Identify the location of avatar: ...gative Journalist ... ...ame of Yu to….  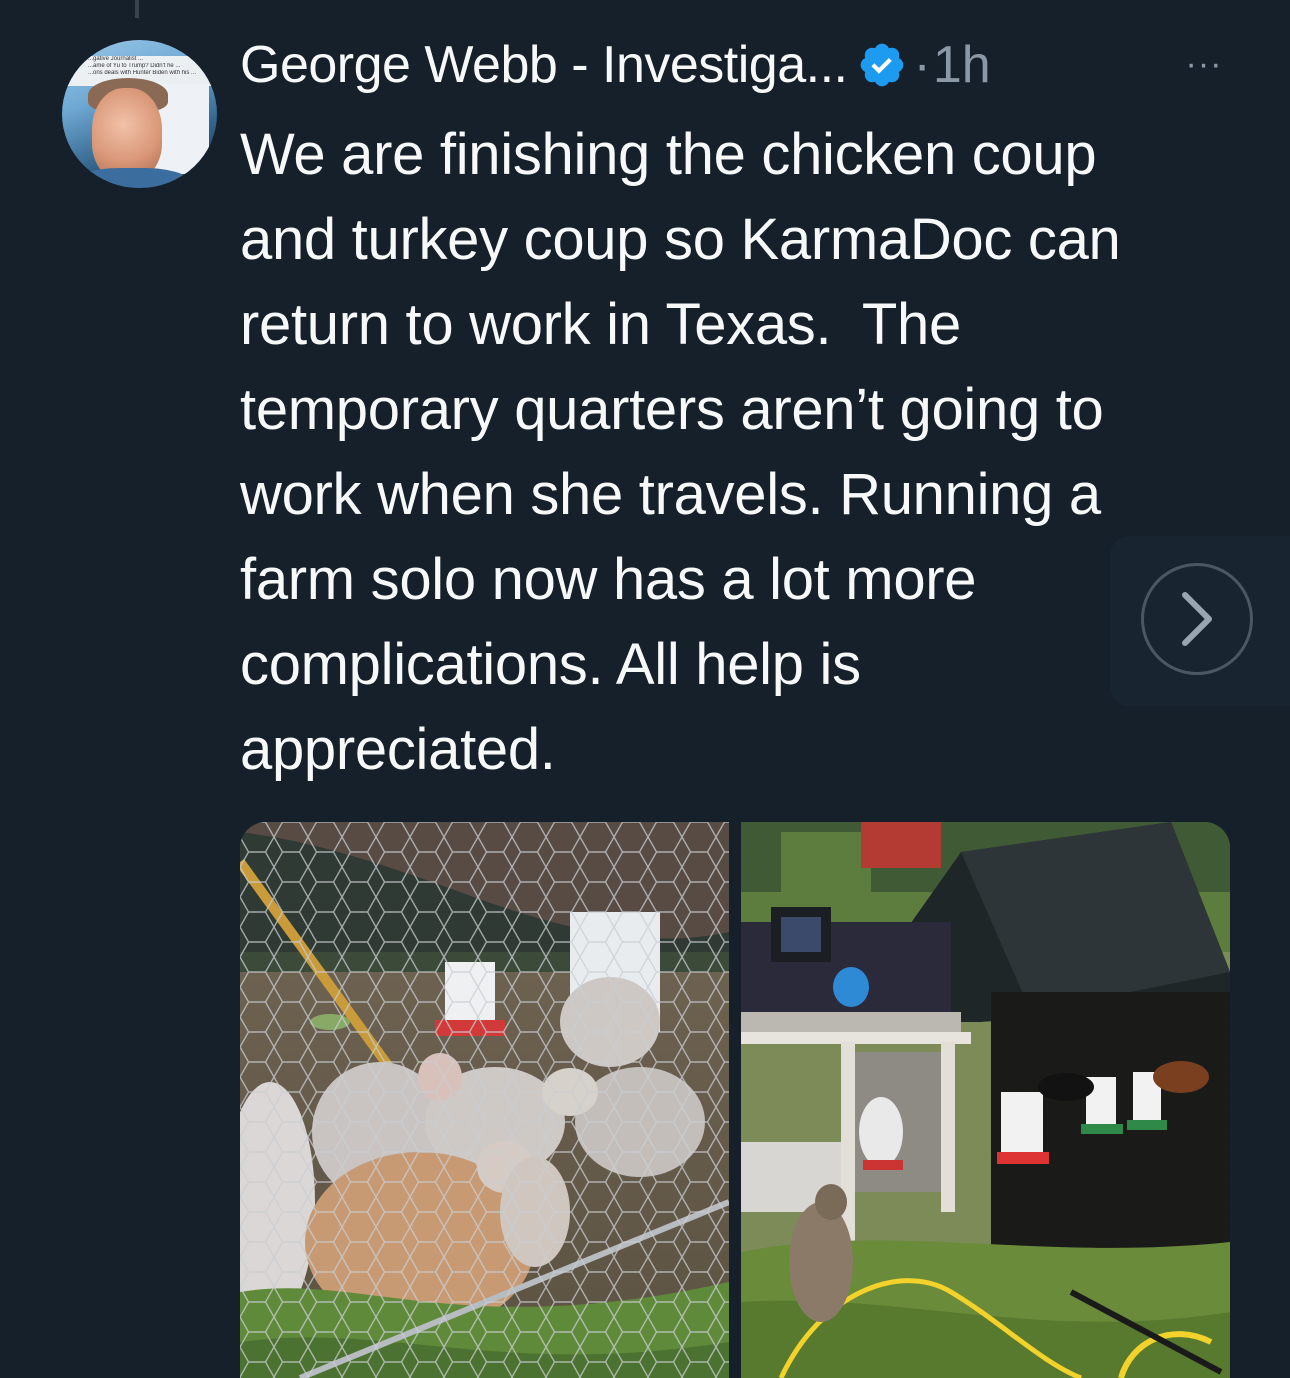
(139, 114).